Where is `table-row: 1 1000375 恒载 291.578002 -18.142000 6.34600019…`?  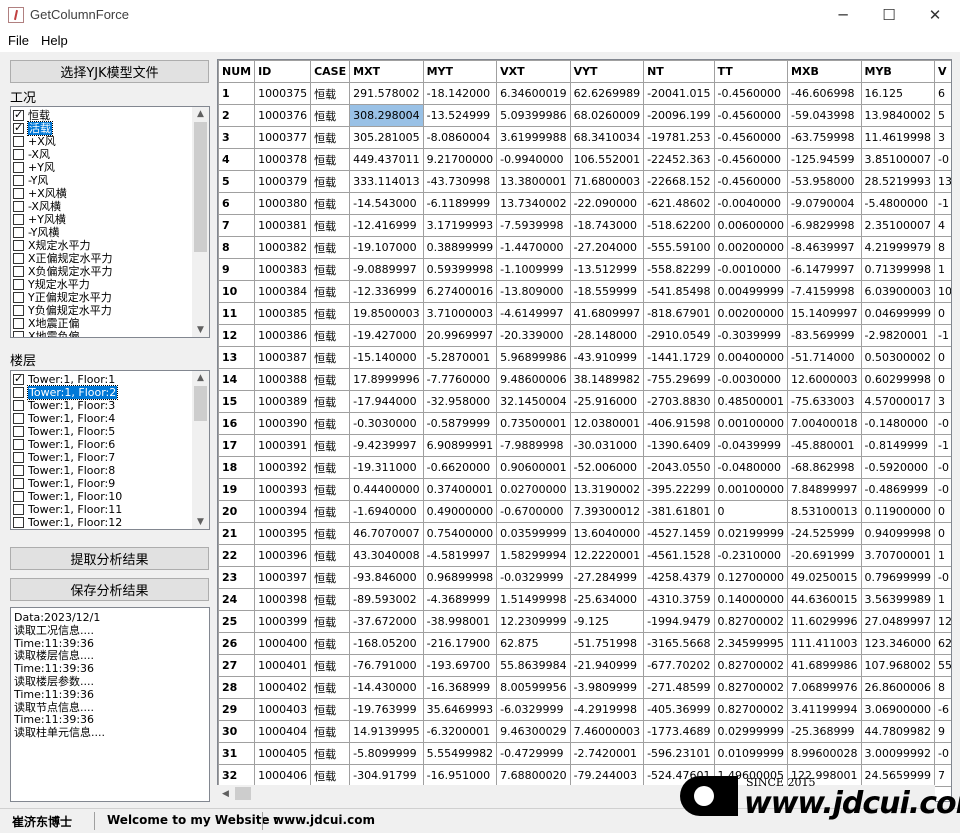
table-row: 1 1000375 恒载 291.578002 -18.142000 6.34600019… is located at coordinates (584, 93).